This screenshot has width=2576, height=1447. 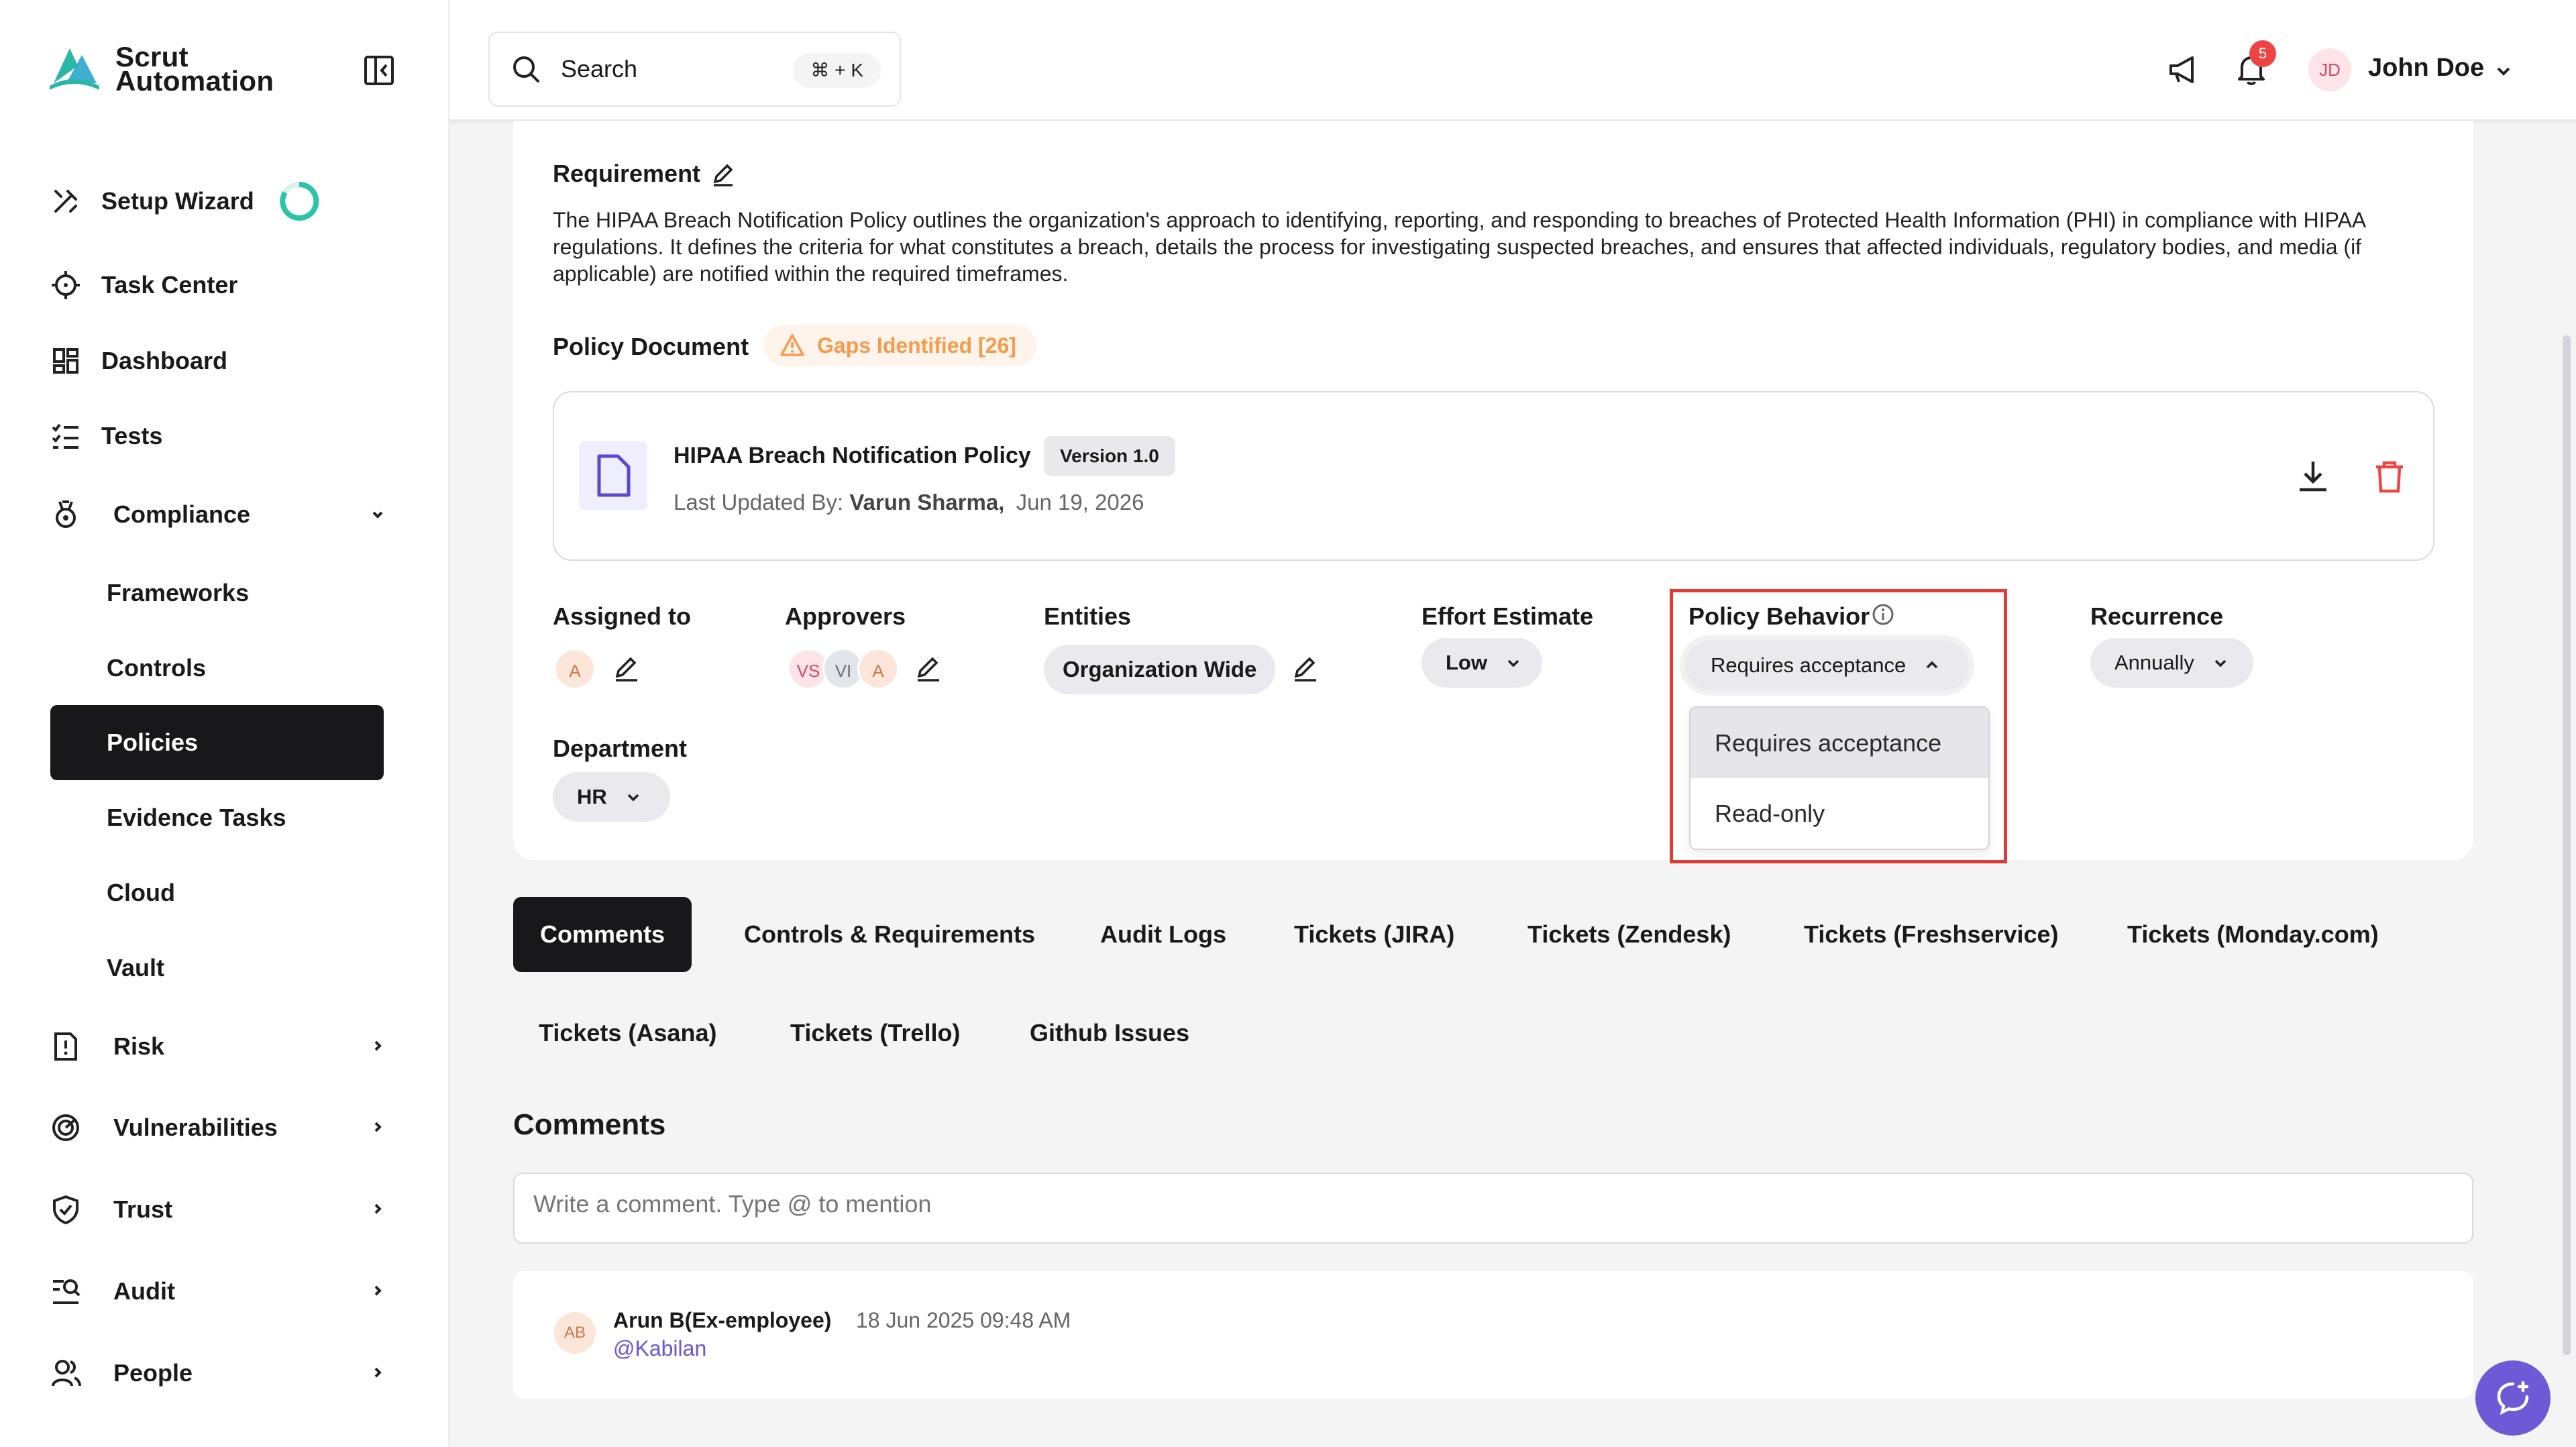 I want to click on updated-date: Jun 19, 2026, so click(x=1080, y=503).